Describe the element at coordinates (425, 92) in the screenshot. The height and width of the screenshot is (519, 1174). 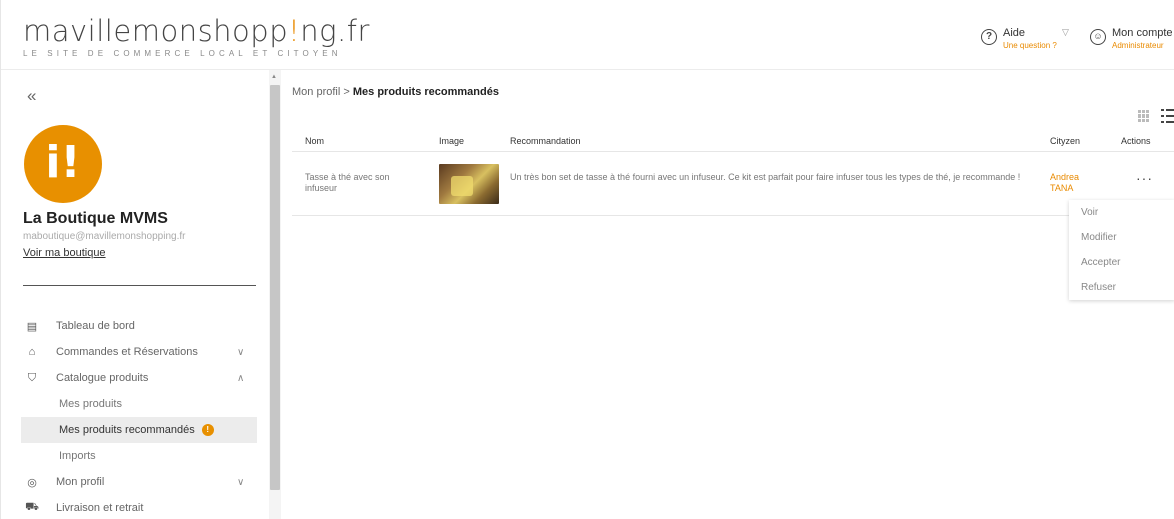
I see `breadcrumb-current: Mes produits recommandés` at that location.